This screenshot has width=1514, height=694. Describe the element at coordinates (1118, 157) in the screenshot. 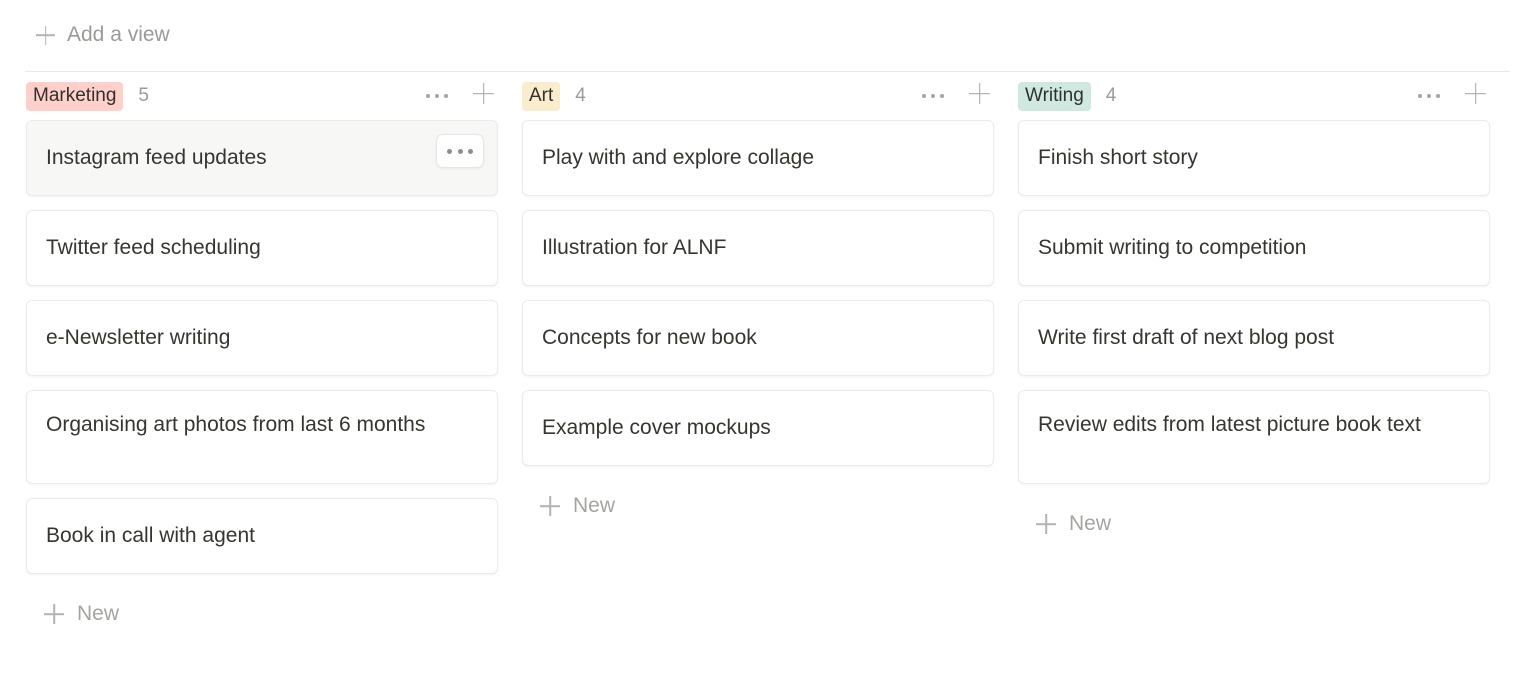

I see `card-title: Finish short story` at that location.